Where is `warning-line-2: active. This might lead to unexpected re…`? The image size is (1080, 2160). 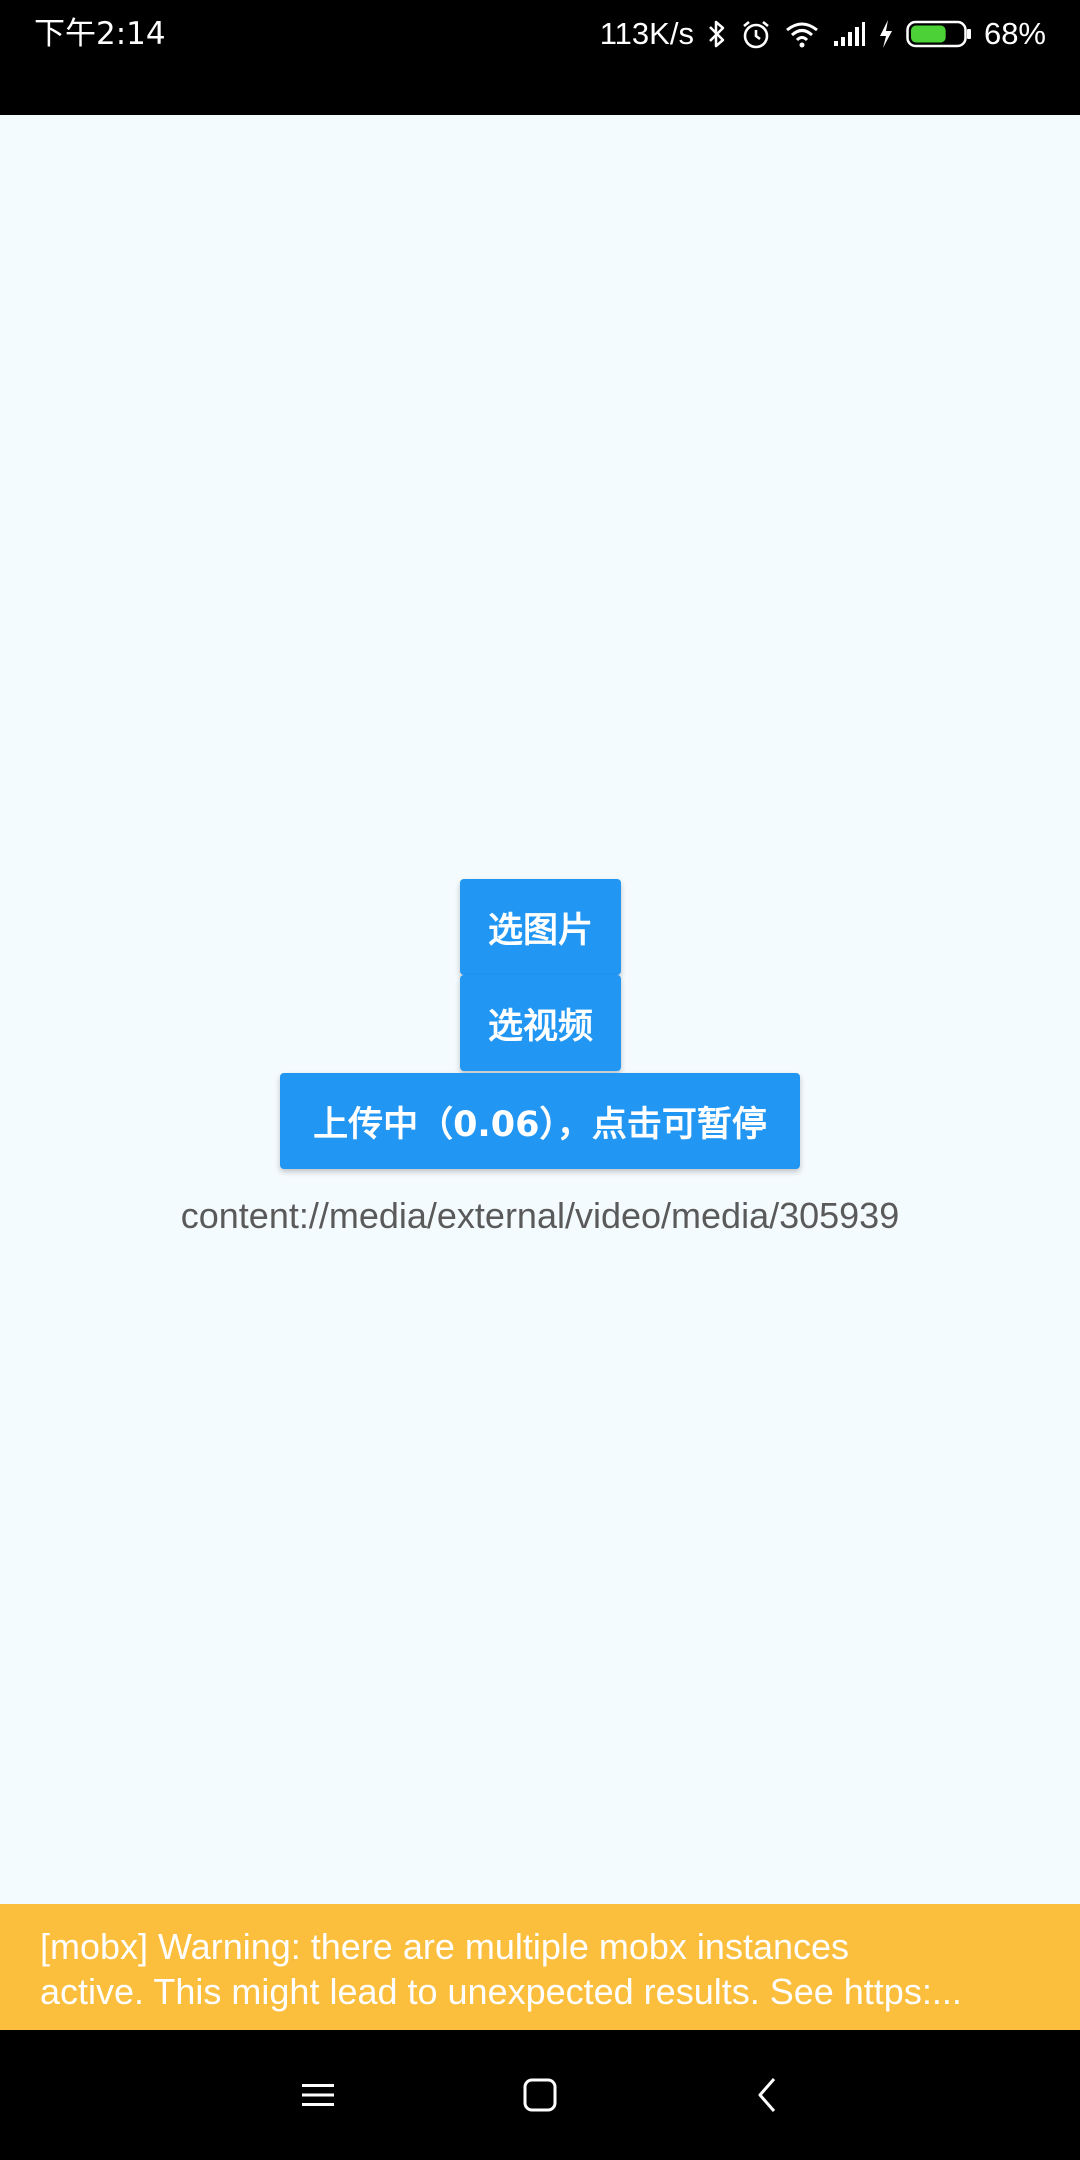 warning-line-2: active. This might lead to unexpected re… is located at coordinates (501, 1991).